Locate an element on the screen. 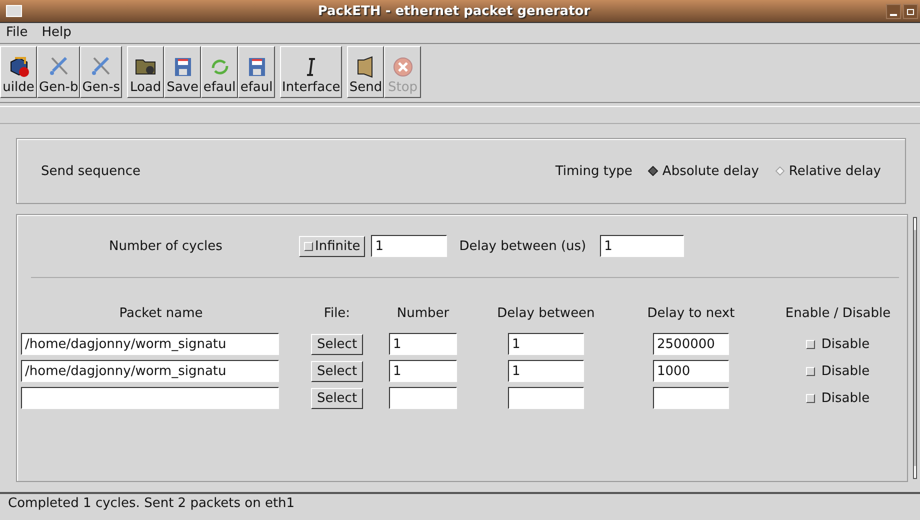 The image size is (920, 520). delay-between-field is located at coordinates (546, 398).